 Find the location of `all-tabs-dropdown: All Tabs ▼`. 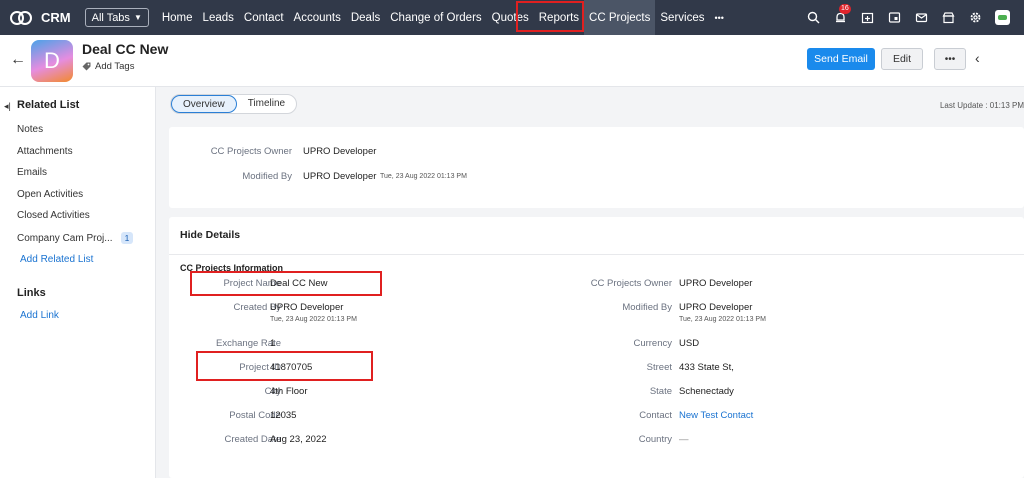

all-tabs-dropdown: All Tabs ▼ is located at coordinates (116, 17).